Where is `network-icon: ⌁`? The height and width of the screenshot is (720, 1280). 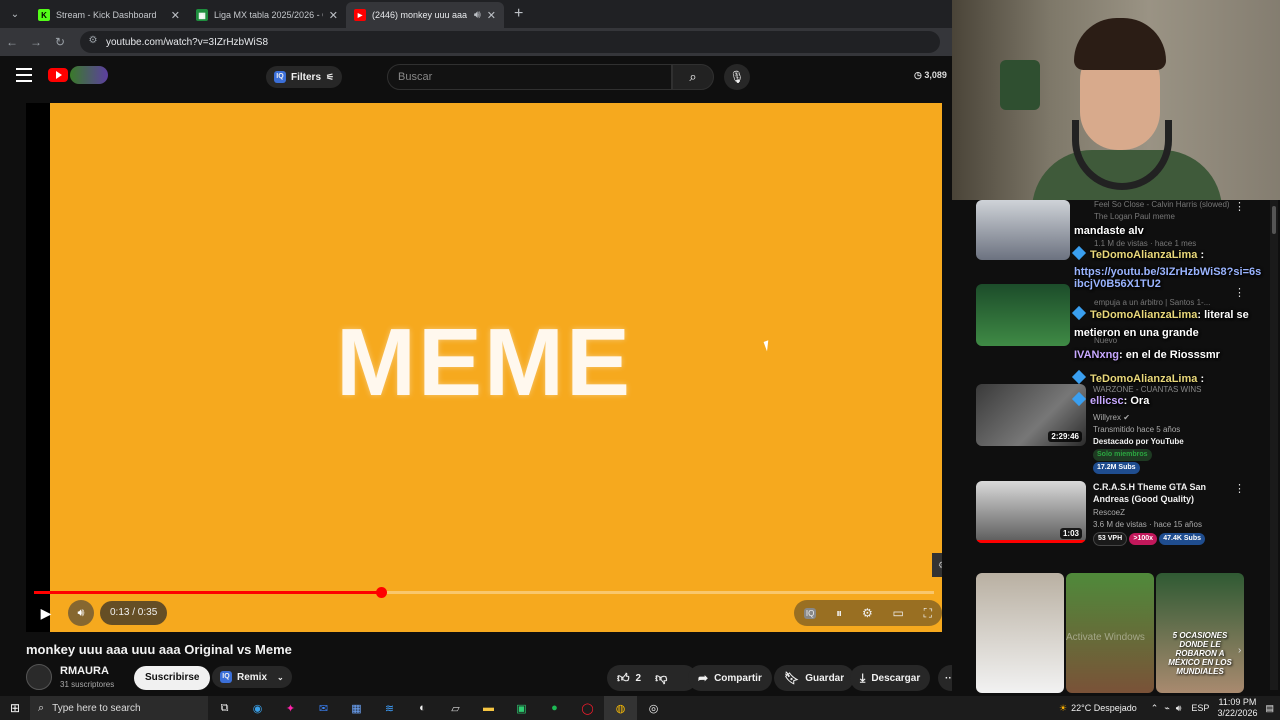
network-icon: ⌁ is located at coordinates (1166, 708).